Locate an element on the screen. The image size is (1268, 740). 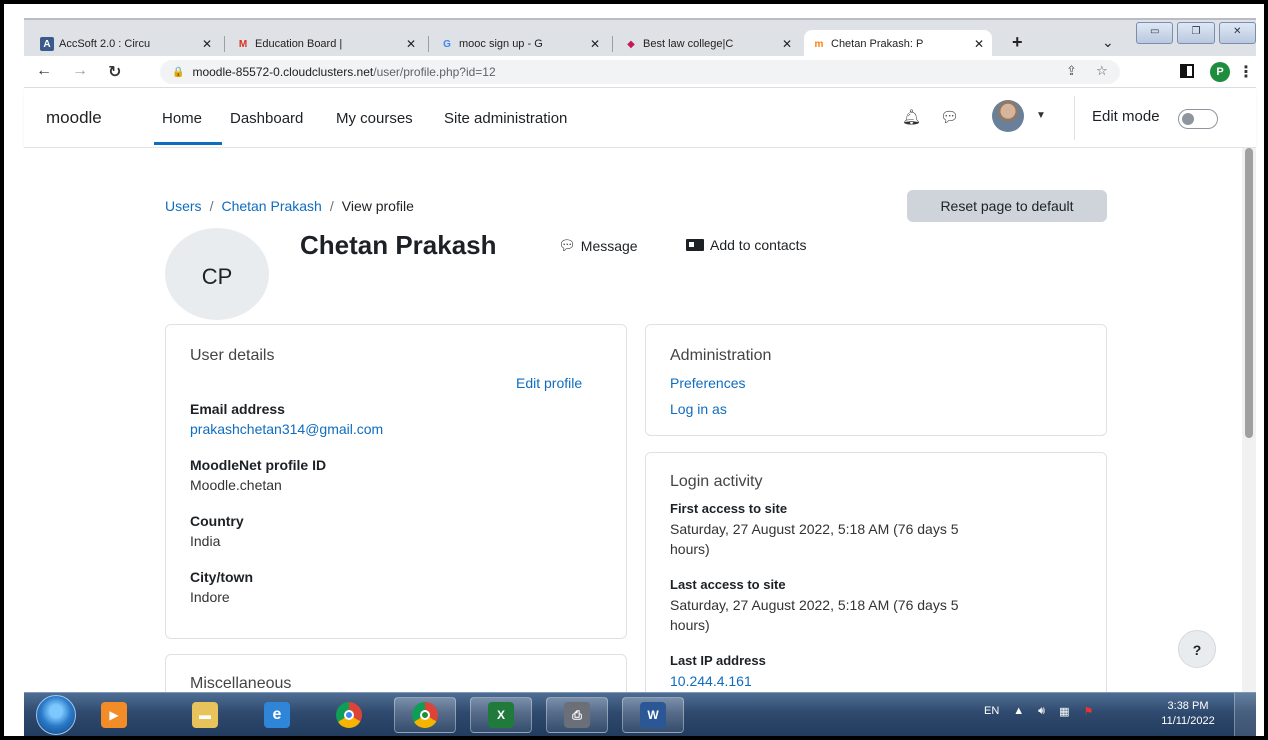
breadcrumb-chetan-prakash: Chetan Prakash is located at coordinates (271, 206).